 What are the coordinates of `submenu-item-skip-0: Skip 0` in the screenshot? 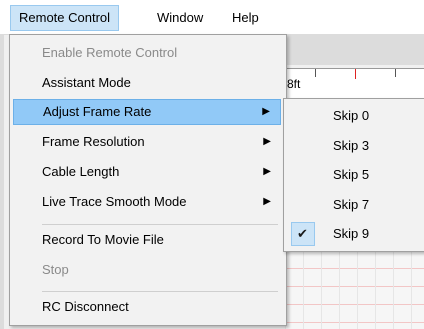 It's located at (354, 116).